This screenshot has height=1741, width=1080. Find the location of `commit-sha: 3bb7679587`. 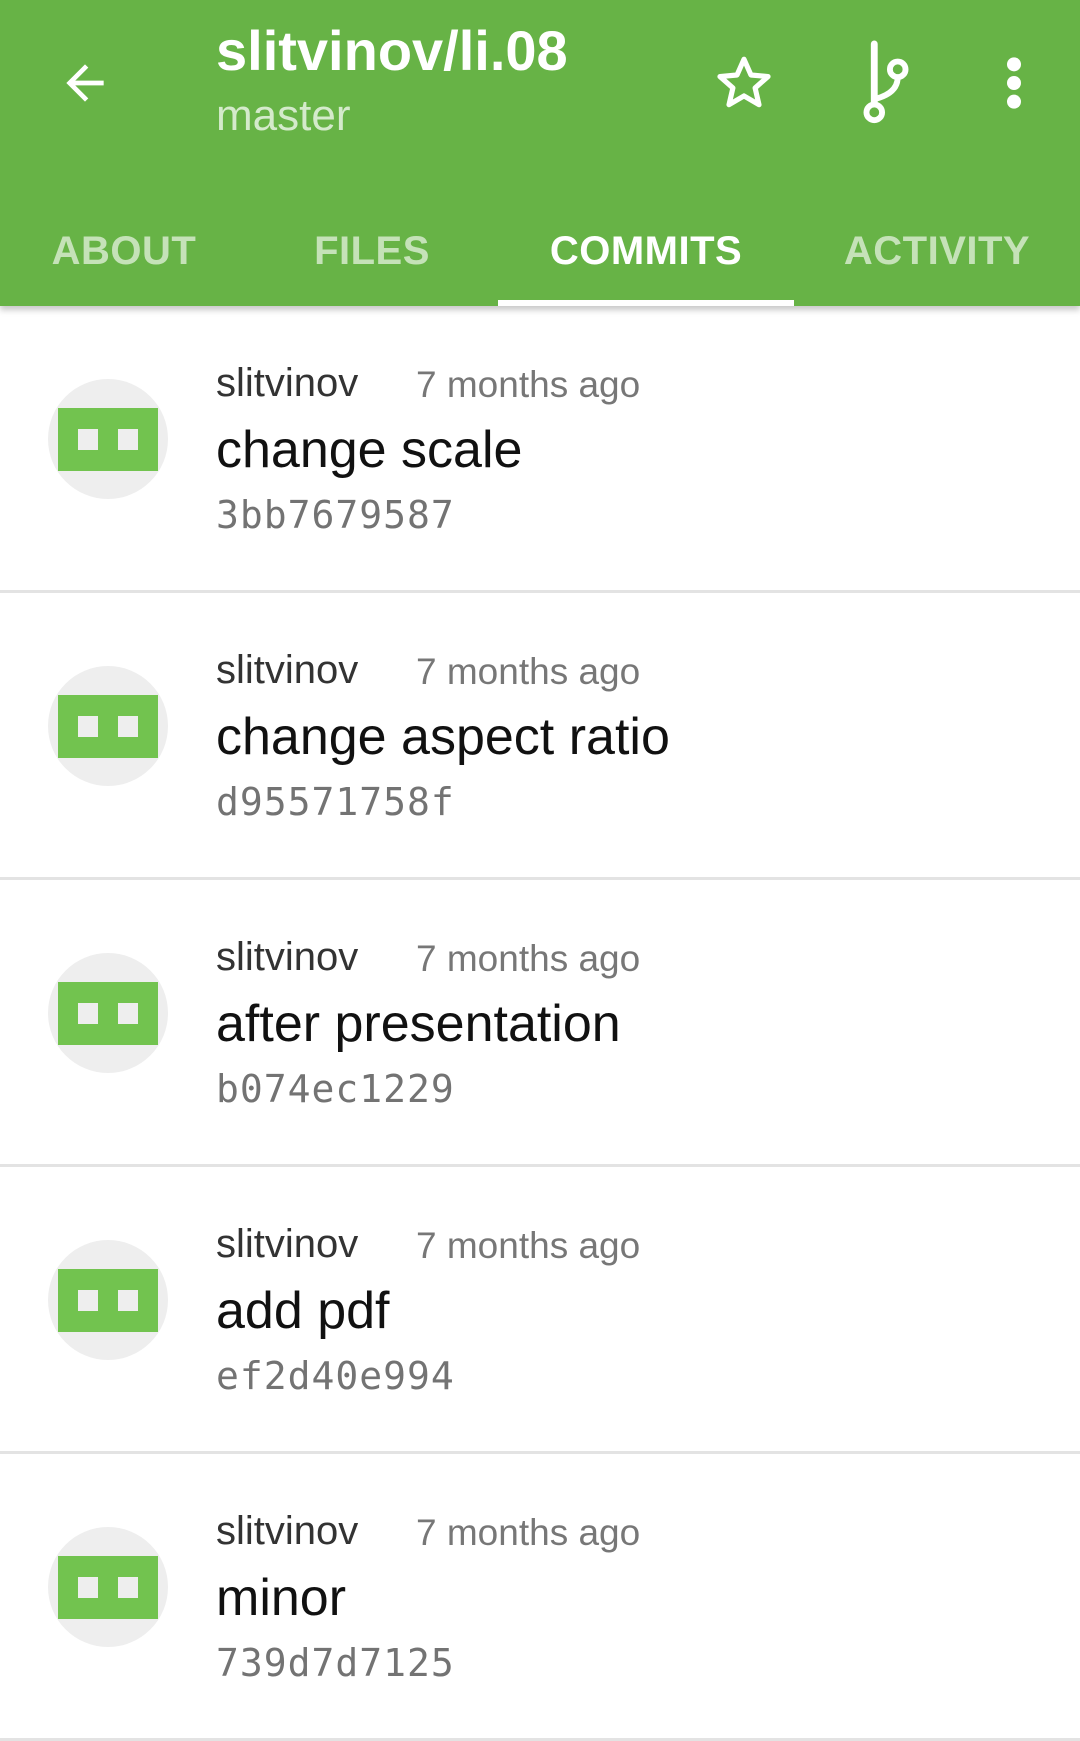

commit-sha: 3bb7679587 is located at coordinates (335, 515).